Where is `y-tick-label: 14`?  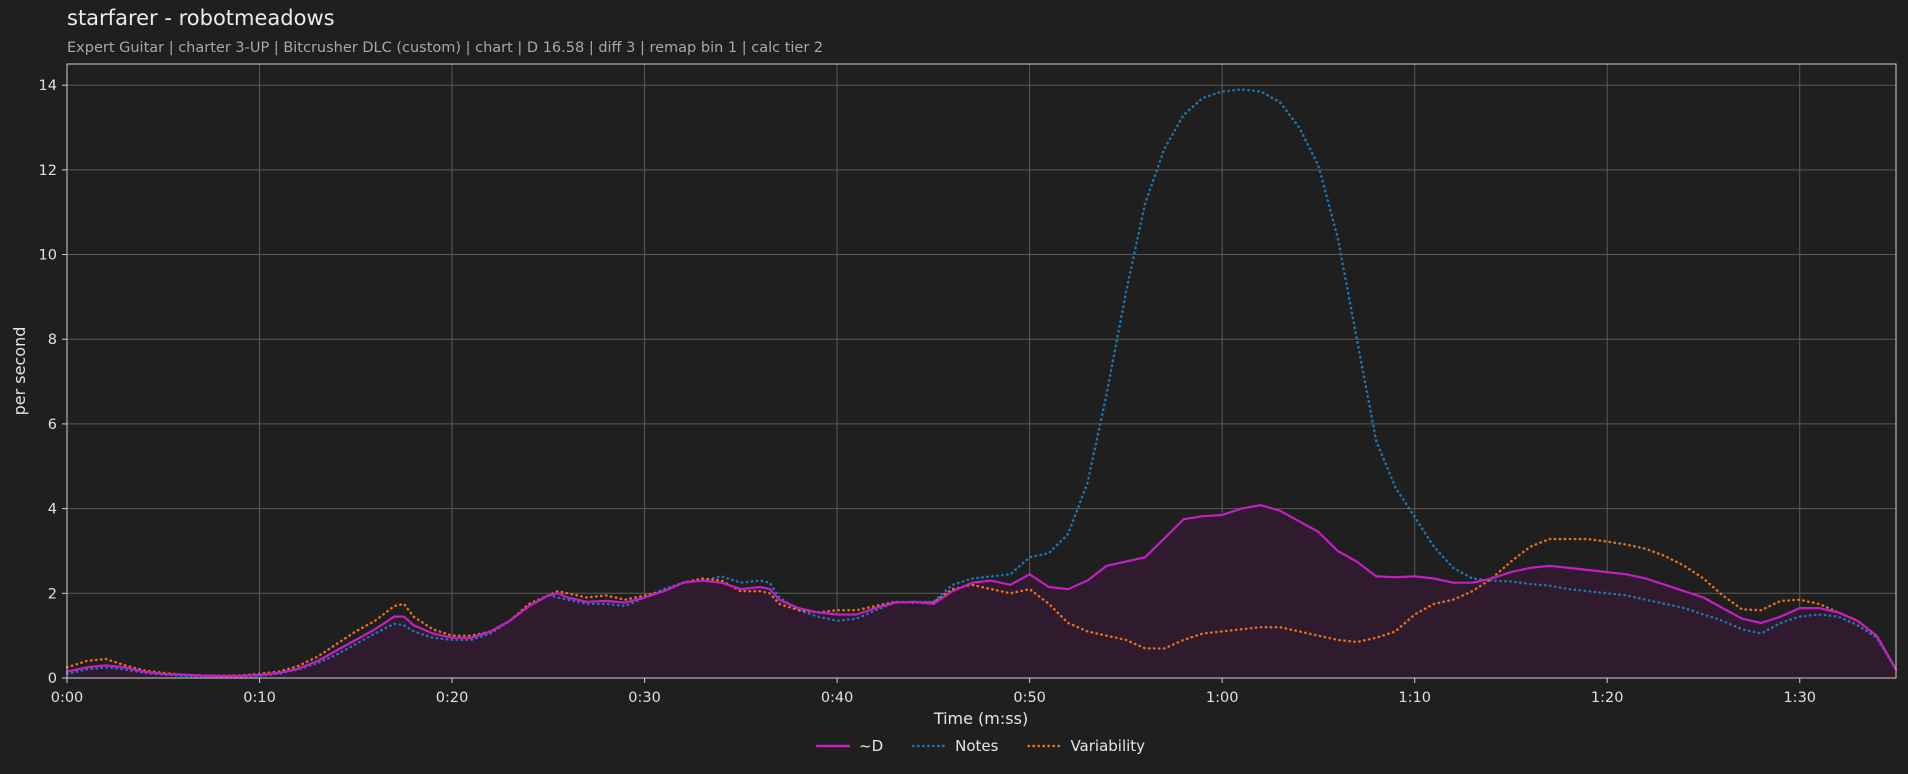
y-tick-label: 14 is located at coordinates (48, 86).